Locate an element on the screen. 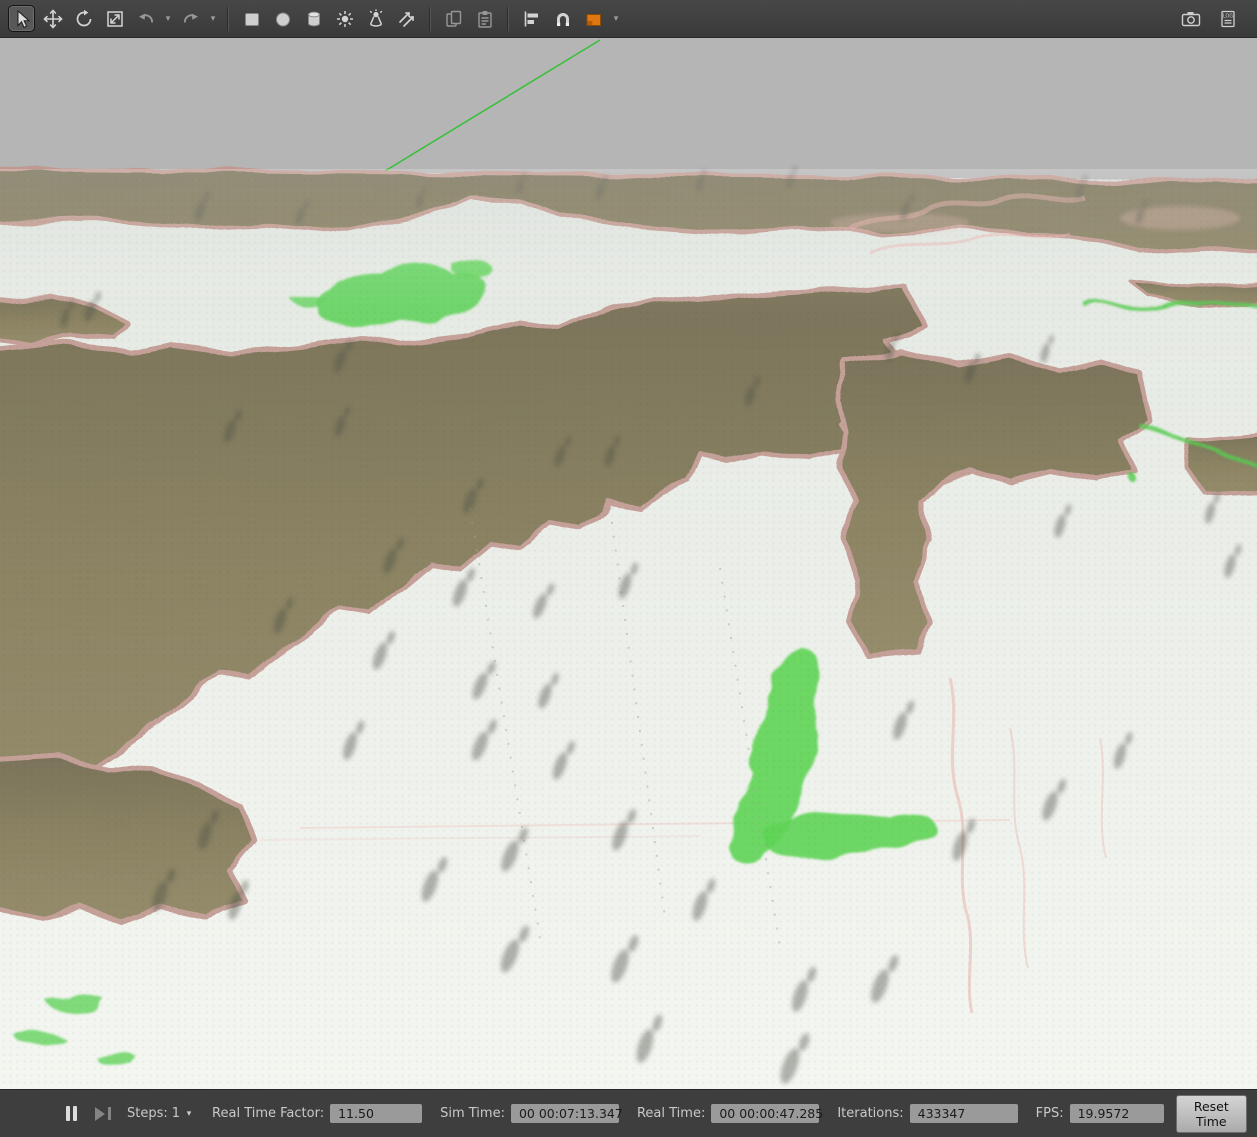 The height and width of the screenshot is (1137, 1257). screenshot-button is located at coordinates (1190, 18).